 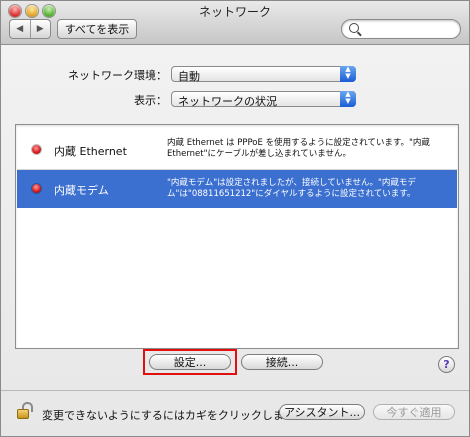 I want to click on service-name: 内蔵モデム, so click(x=81, y=190).